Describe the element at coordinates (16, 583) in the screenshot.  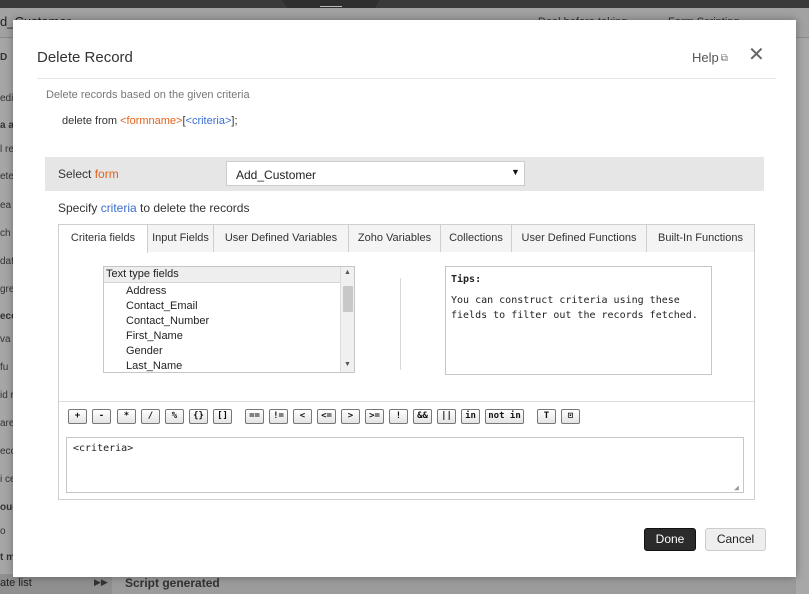
I see `bottom-item-label: ate list` at that location.